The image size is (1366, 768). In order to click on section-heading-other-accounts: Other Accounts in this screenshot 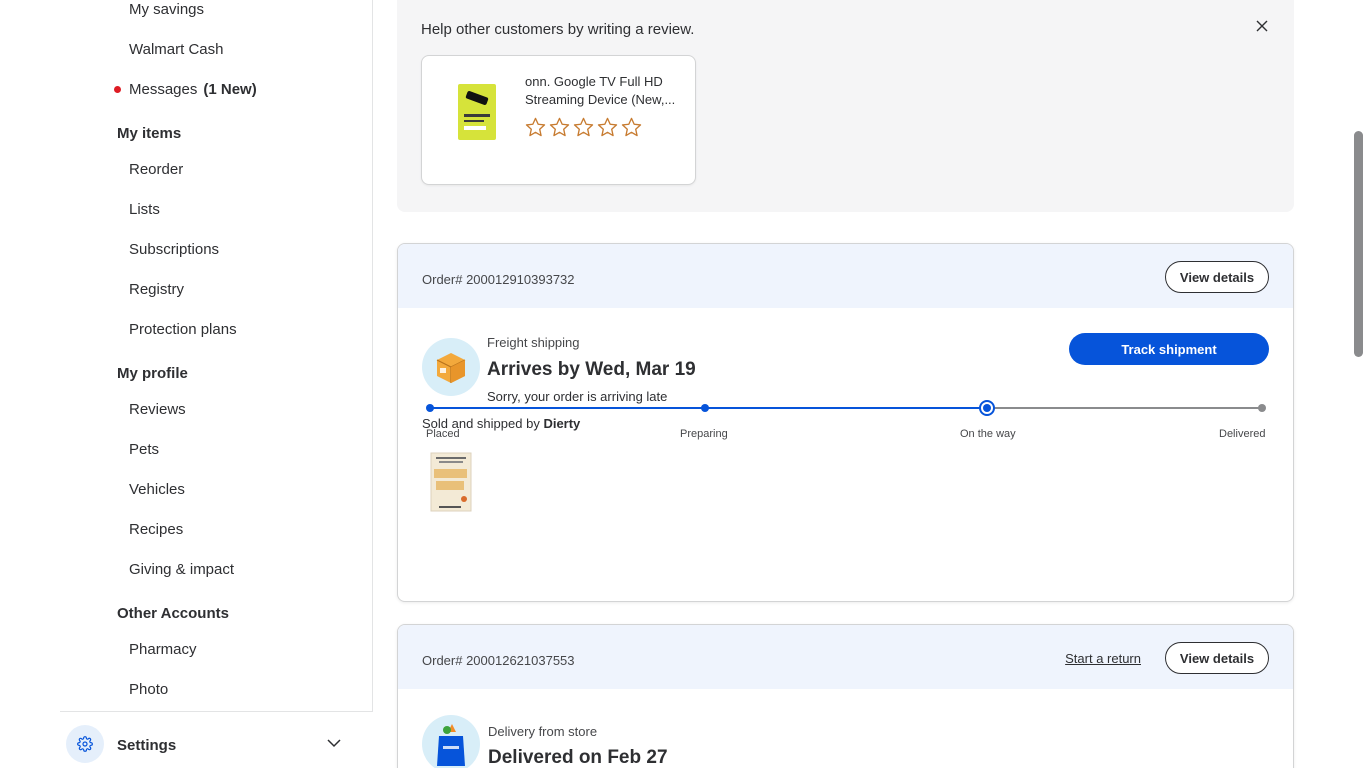, I will do `click(173, 613)`.